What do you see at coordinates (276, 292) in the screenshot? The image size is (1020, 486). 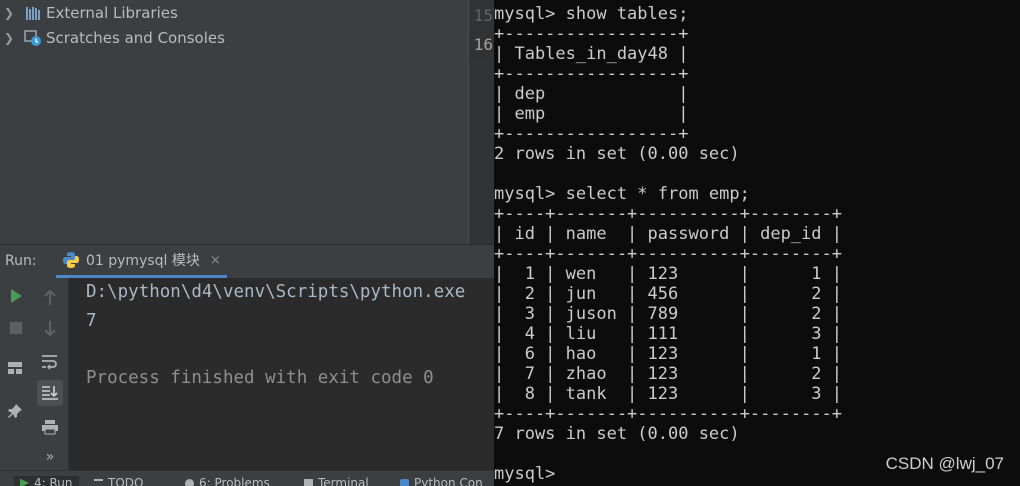 I see `console-line: D:\python\d4\venv\Scripts\python.exe` at bounding box center [276, 292].